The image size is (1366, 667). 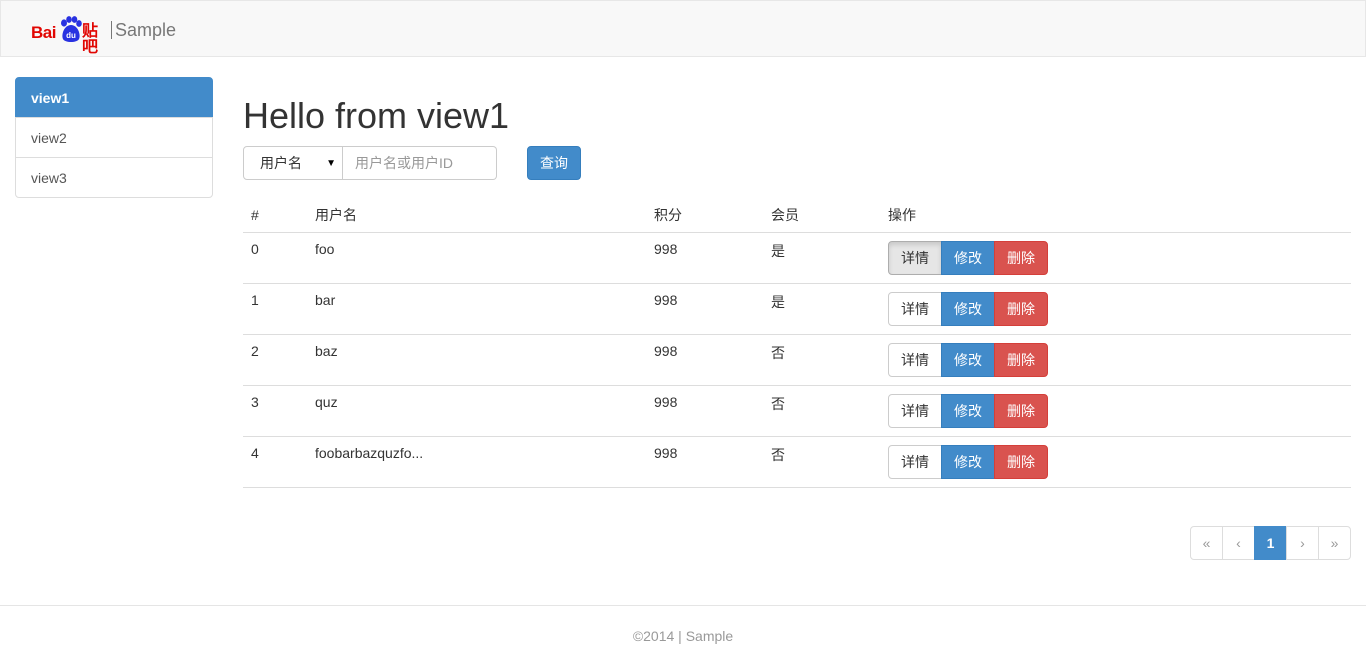 I want to click on table-row: 2 baz 998 否 详情 修改 删除, so click(x=797, y=360).